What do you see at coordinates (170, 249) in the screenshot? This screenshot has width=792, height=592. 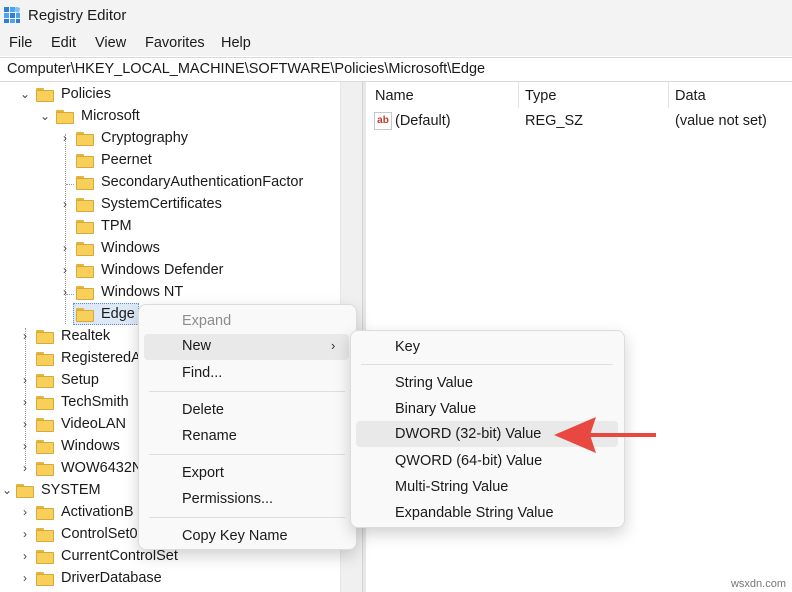 I see `tree-item-windows: › Windows` at bounding box center [170, 249].